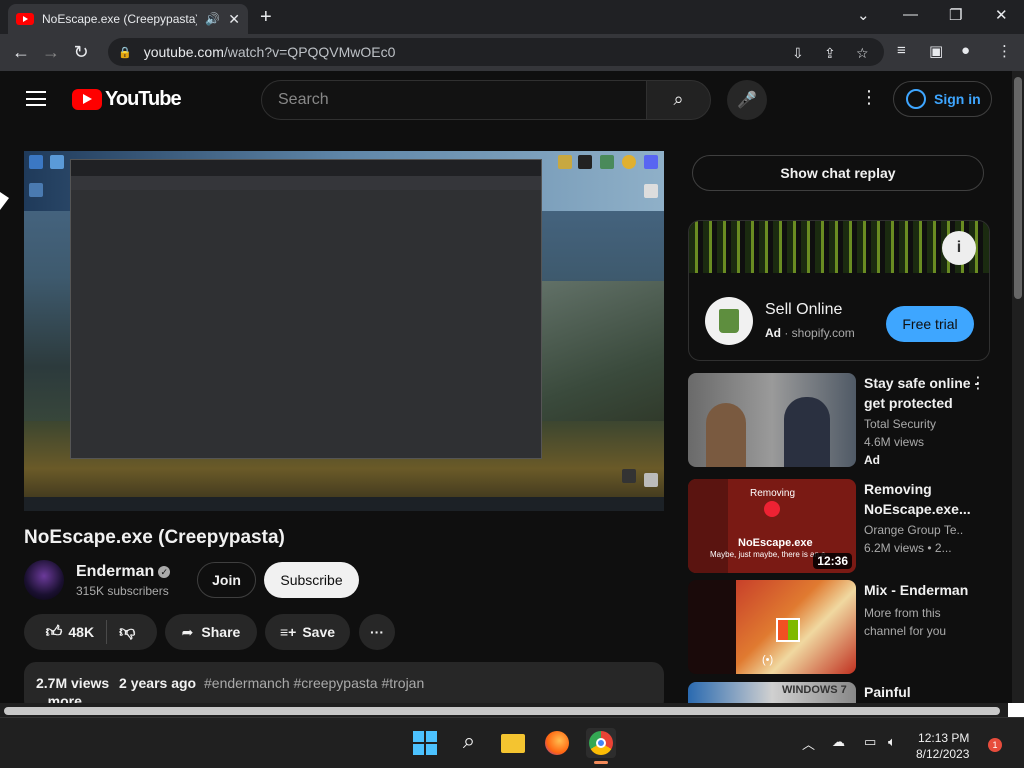 This screenshot has width=1024, height=768. I want to click on youtube-logo: YouTube, so click(127, 99).